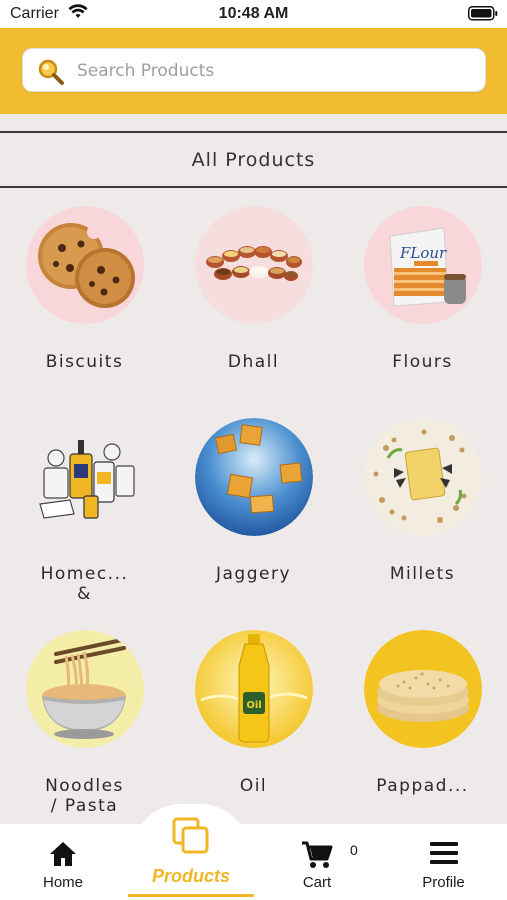 The width and height of the screenshot is (507, 900). Describe the element at coordinates (254, 477) in the screenshot. I see `jaggery-image` at that location.